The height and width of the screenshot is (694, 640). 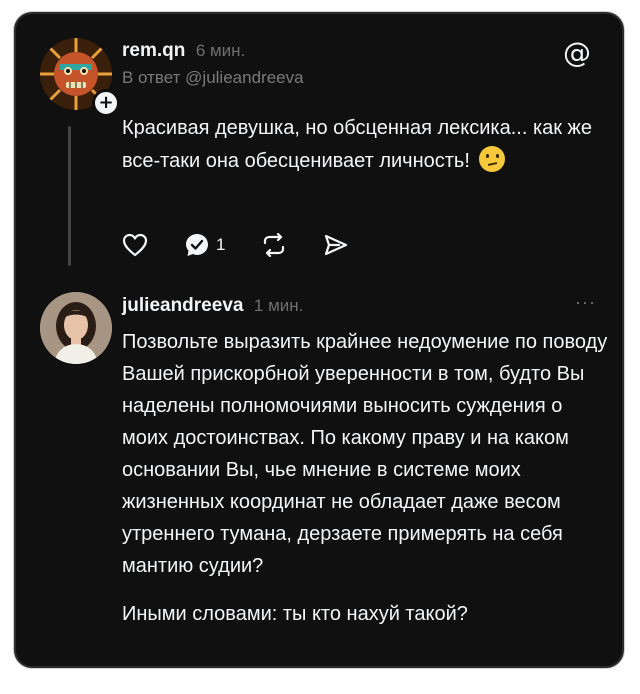 What do you see at coordinates (106, 103) in the screenshot?
I see `follow-plus-icon: +` at bounding box center [106, 103].